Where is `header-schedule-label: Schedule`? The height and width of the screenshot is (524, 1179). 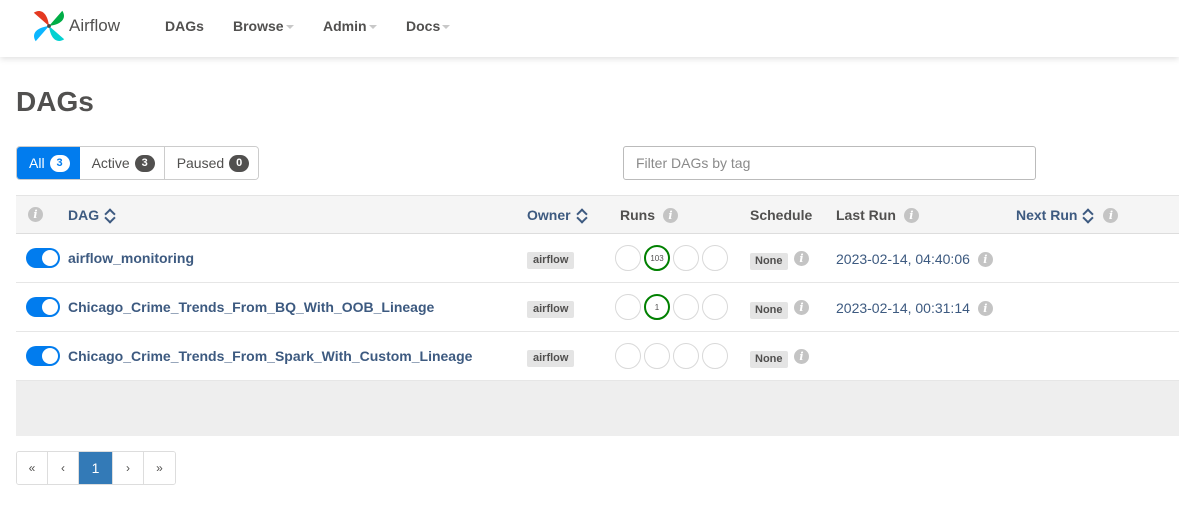
header-schedule-label: Schedule is located at coordinates (781, 215).